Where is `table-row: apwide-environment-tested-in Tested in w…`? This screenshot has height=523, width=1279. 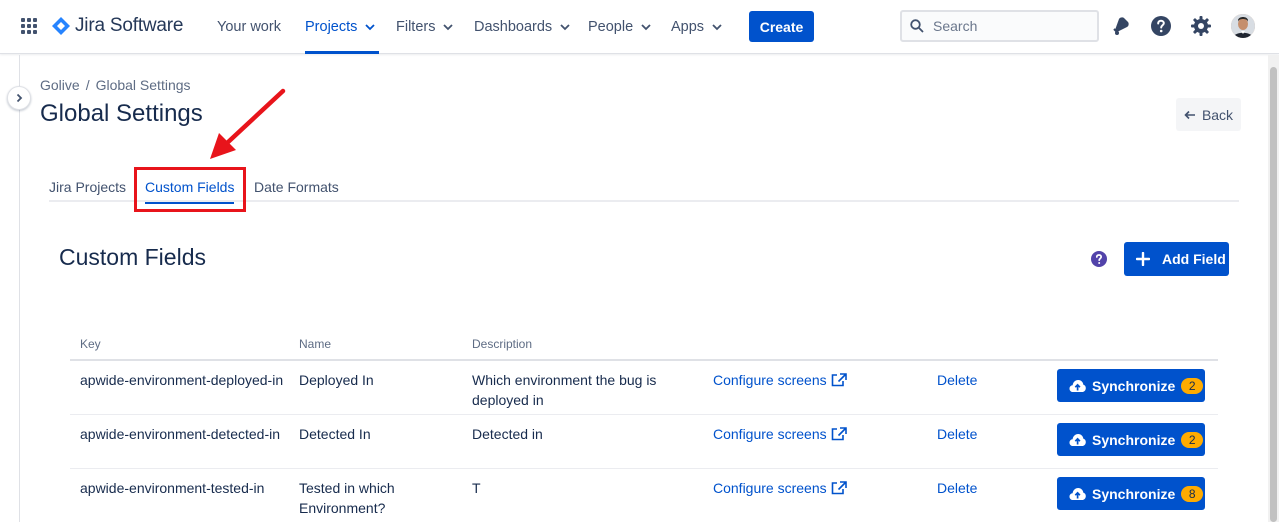
table-row: apwide-environment-tested-in Tested in w… is located at coordinates (644, 496).